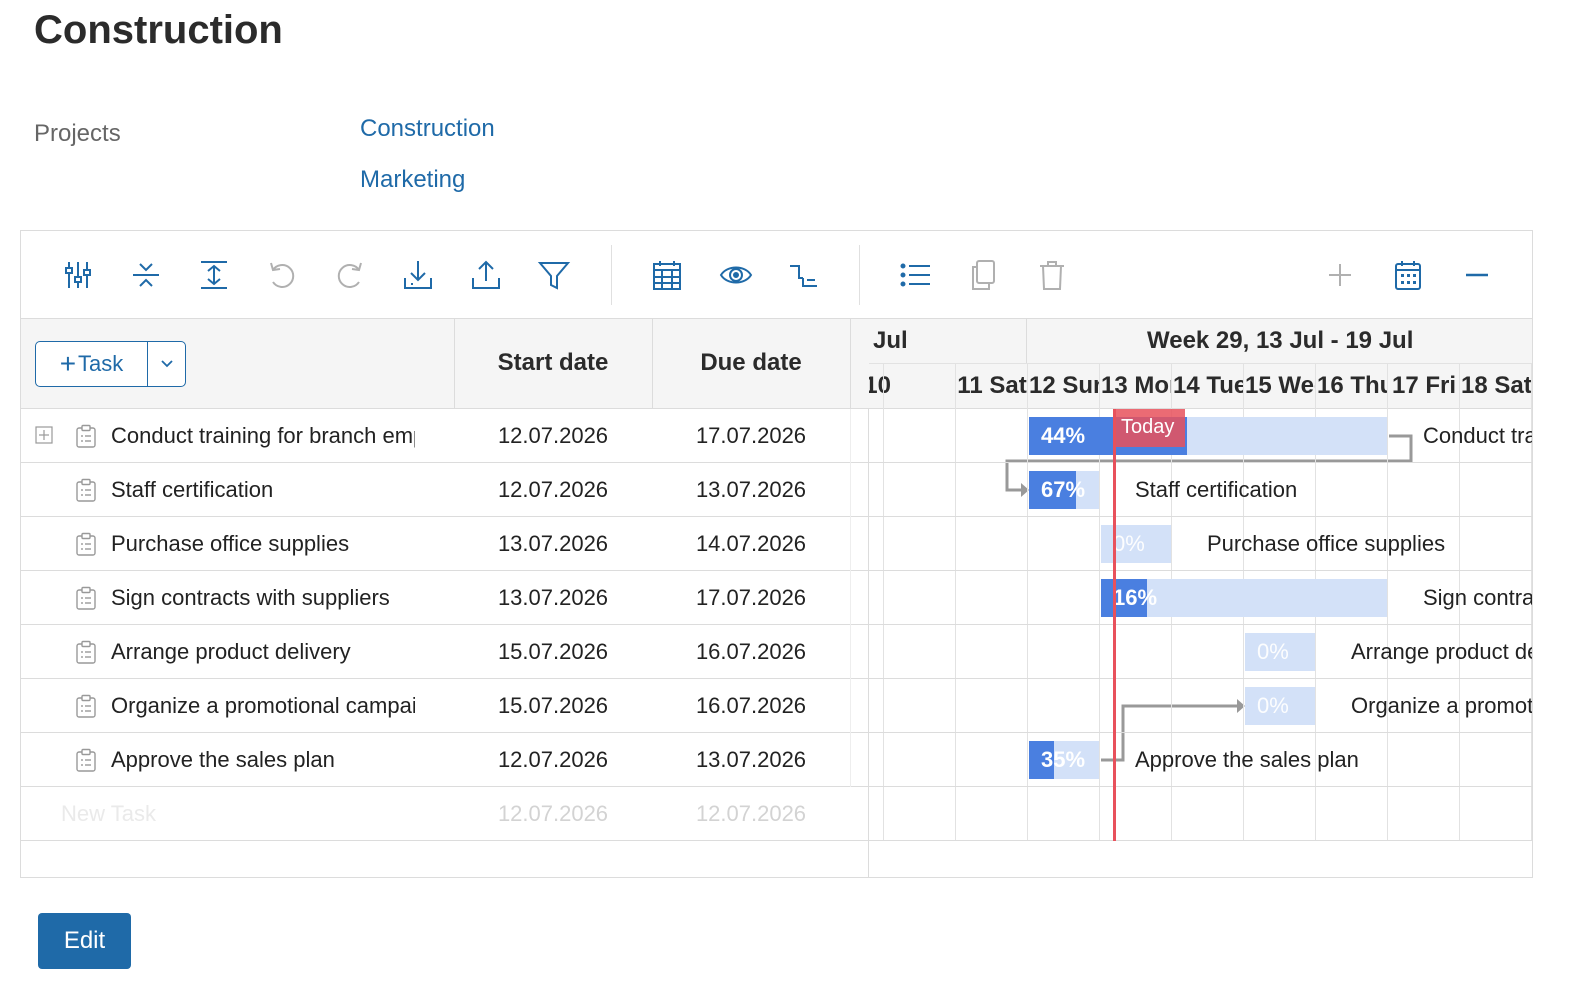 The height and width of the screenshot is (998, 1569). What do you see at coordinates (1063, 759) in the screenshot?
I see `gantt-bar-percent: 35%` at bounding box center [1063, 759].